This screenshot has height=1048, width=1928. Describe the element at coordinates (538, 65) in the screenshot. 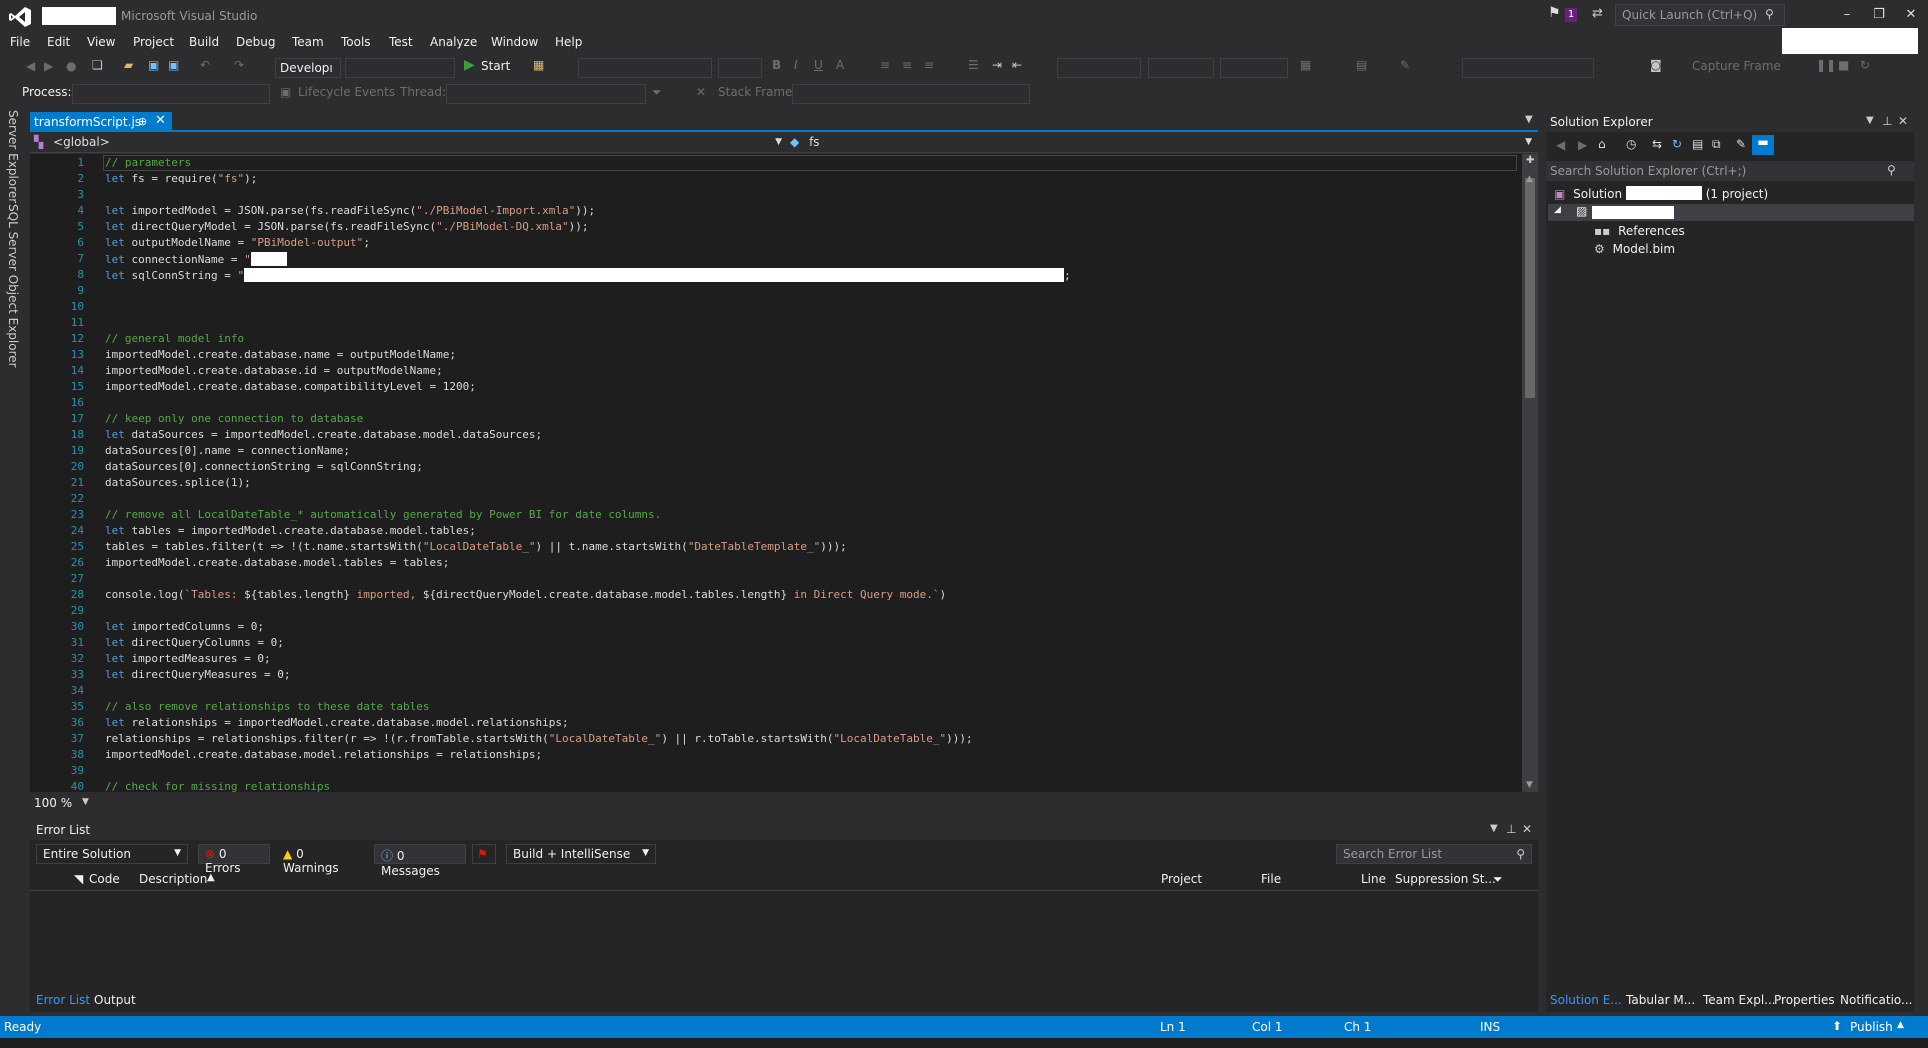

I see `browser-link-icon: ▦` at that location.